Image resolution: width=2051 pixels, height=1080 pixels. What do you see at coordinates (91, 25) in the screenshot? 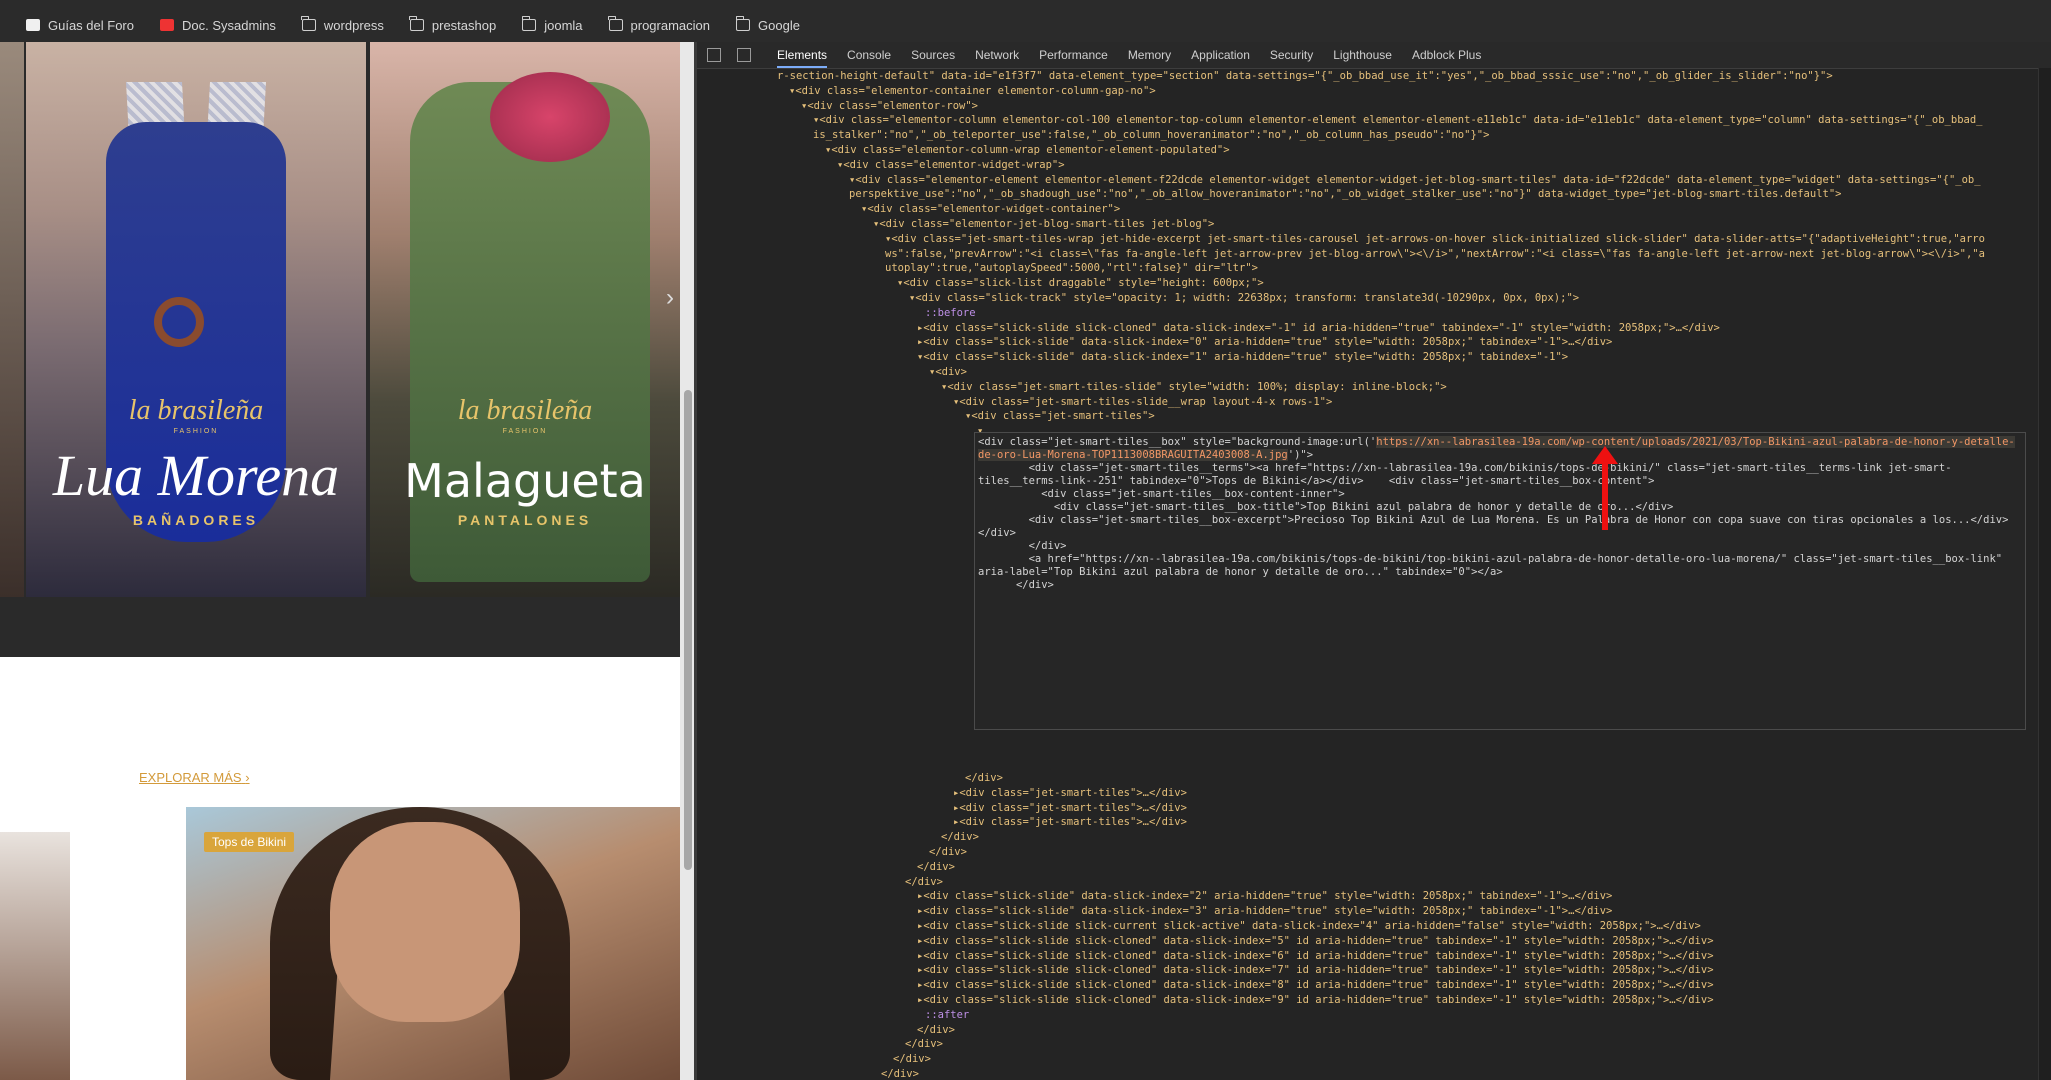
I see `bookmark-label: Guías del Foro` at bounding box center [91, 25].